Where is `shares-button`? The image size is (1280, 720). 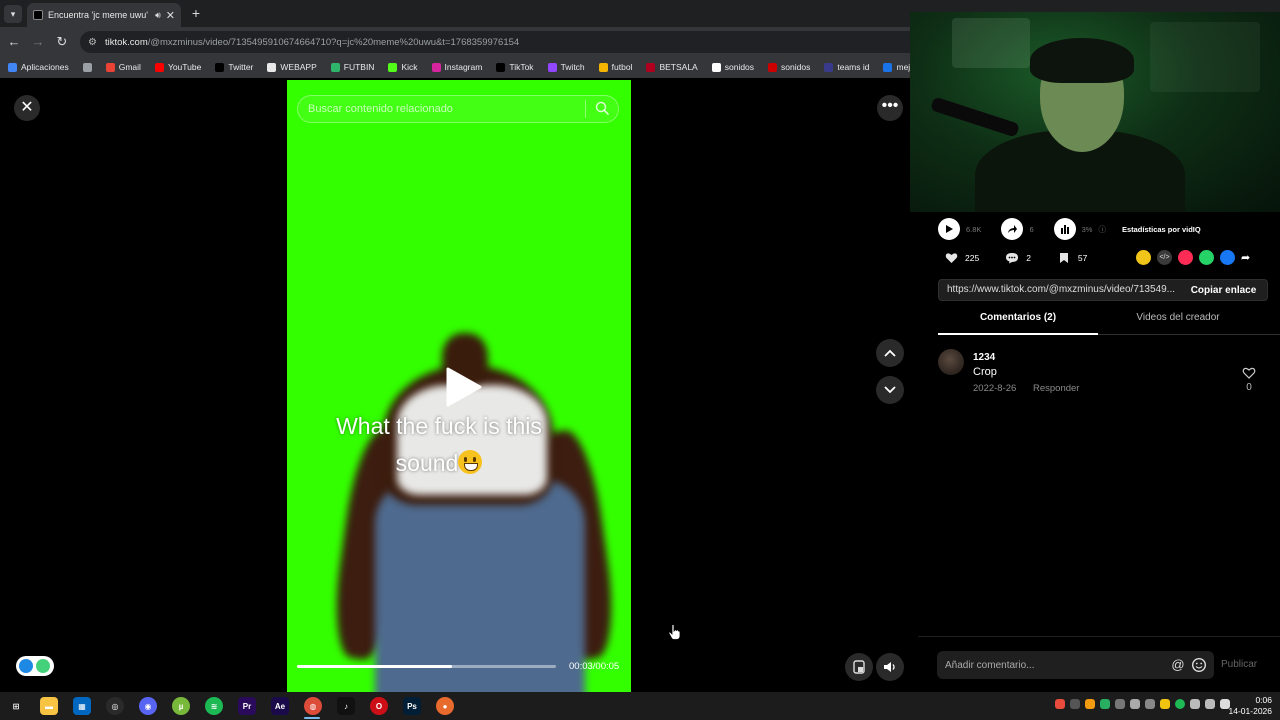
shares-button is located at coordinates (1012, 229).